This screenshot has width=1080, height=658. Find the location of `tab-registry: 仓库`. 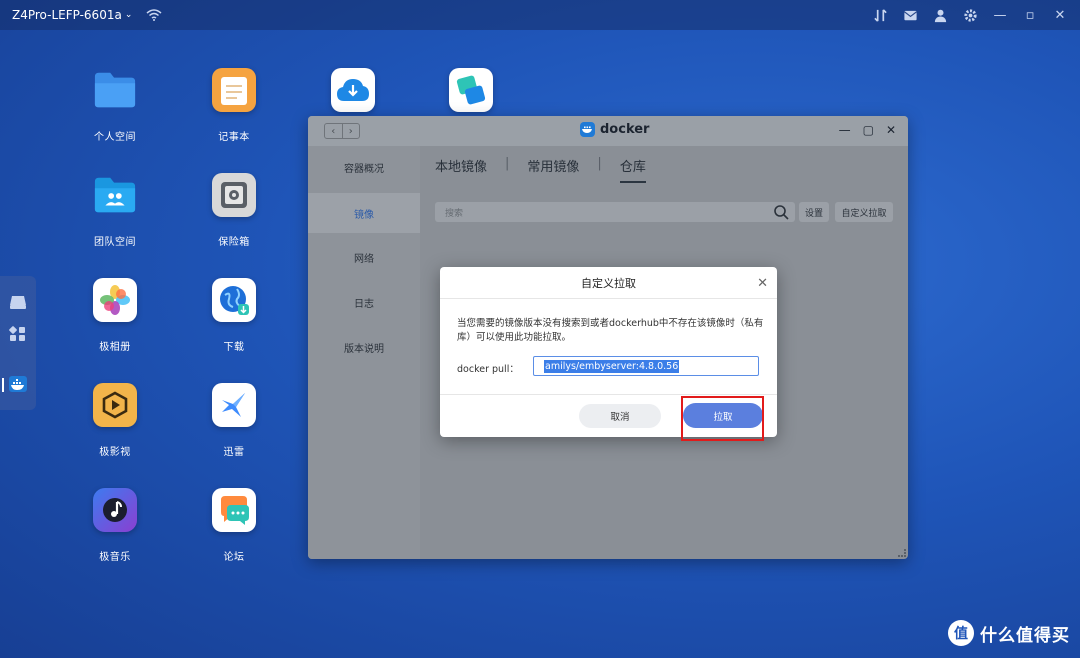

tab-registry: 仓库 is located at coordinates (632, 169).